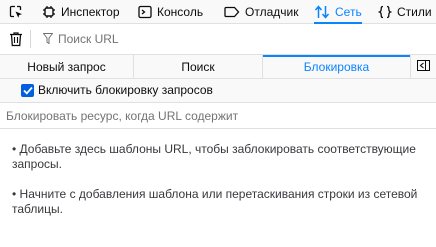  I want to click on enable-blocking-checkbox, so click(27, 90).